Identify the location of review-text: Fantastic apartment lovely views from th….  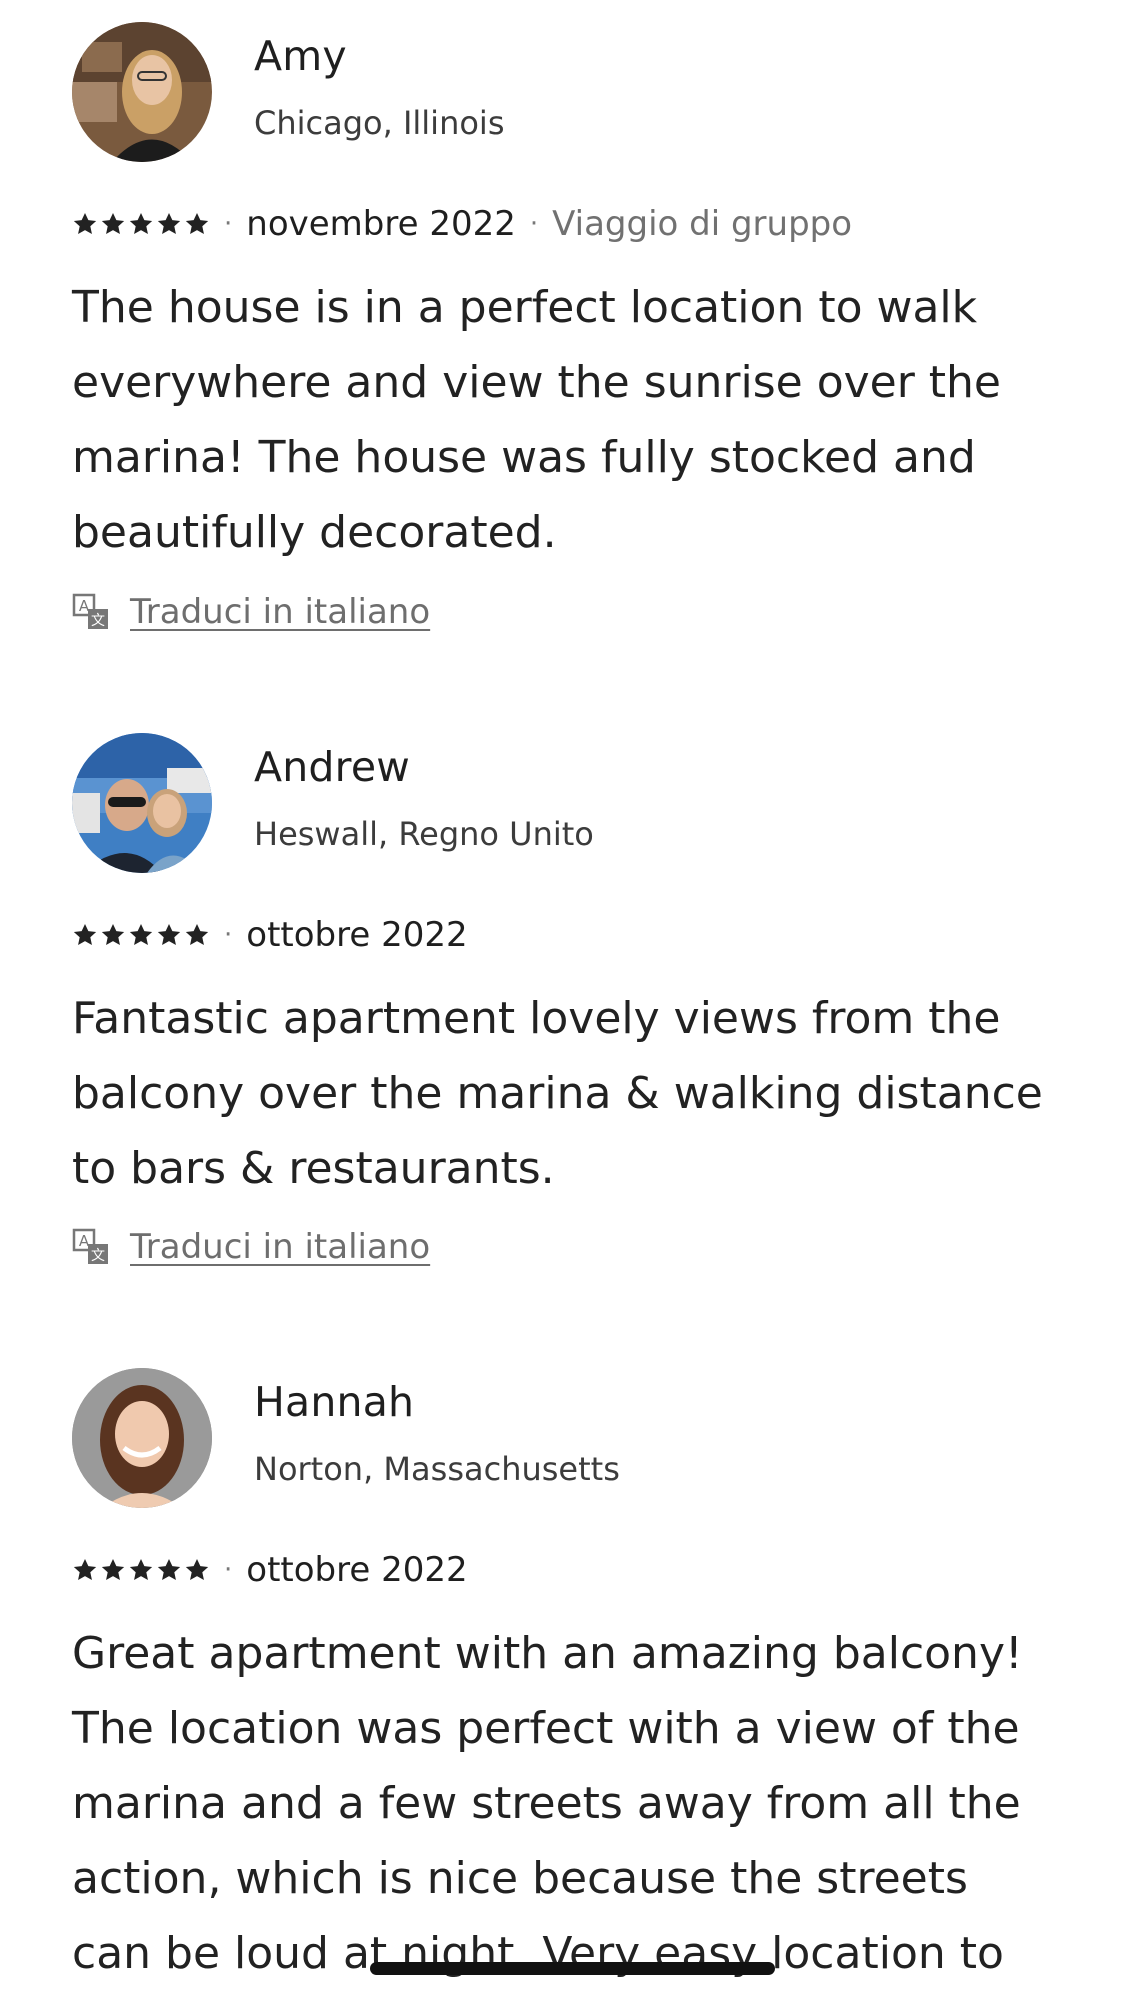
(582, 1093).